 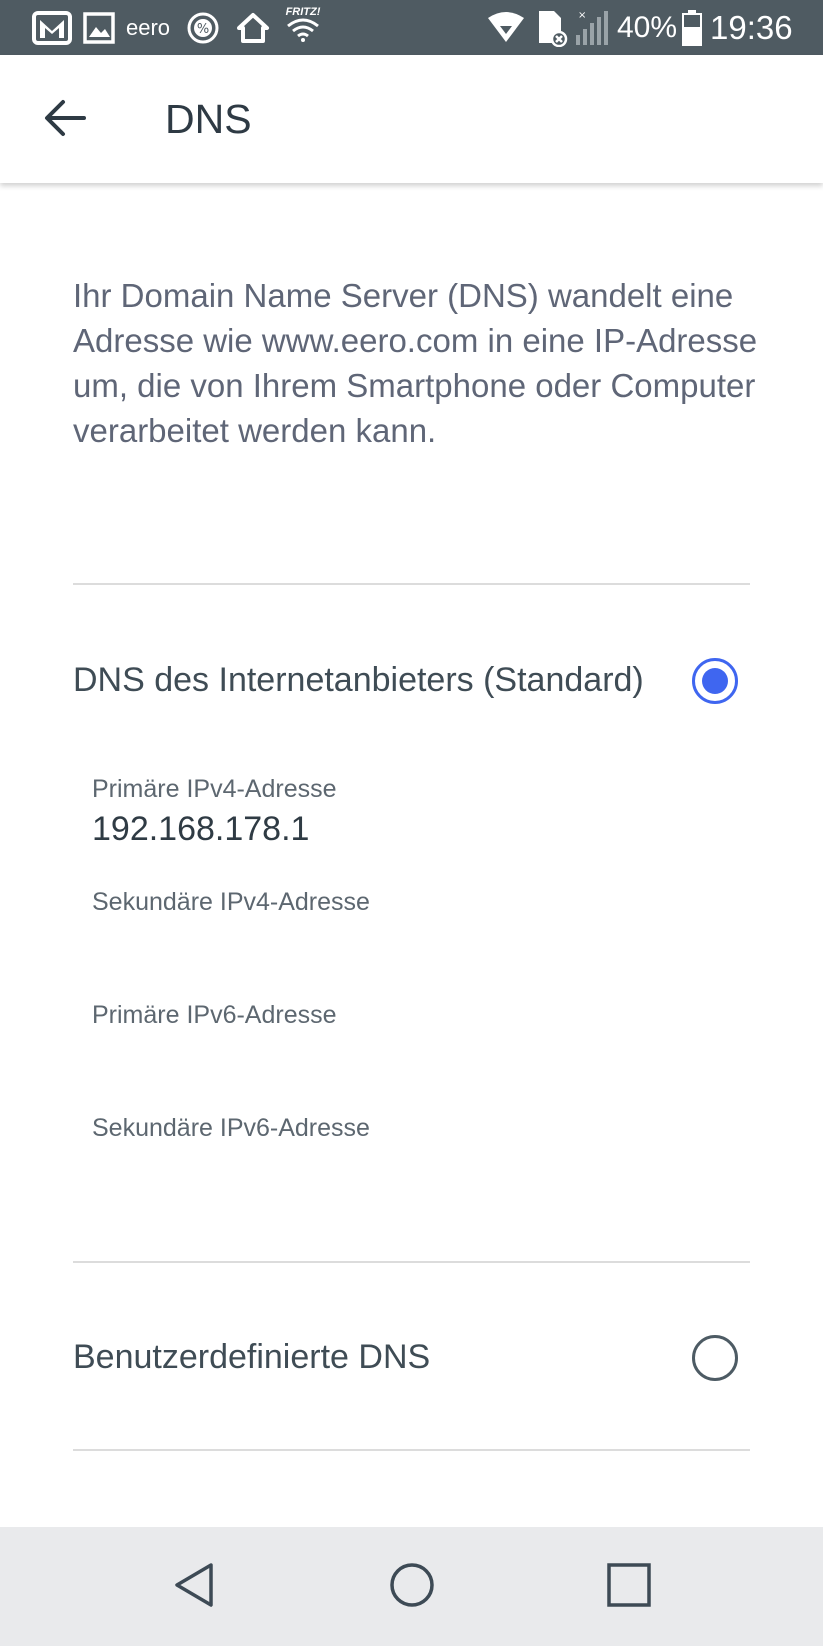 I want to click on secondary-ipv4-label: Sekundäre IPv4-Adresse, so click(x=231, y=902).